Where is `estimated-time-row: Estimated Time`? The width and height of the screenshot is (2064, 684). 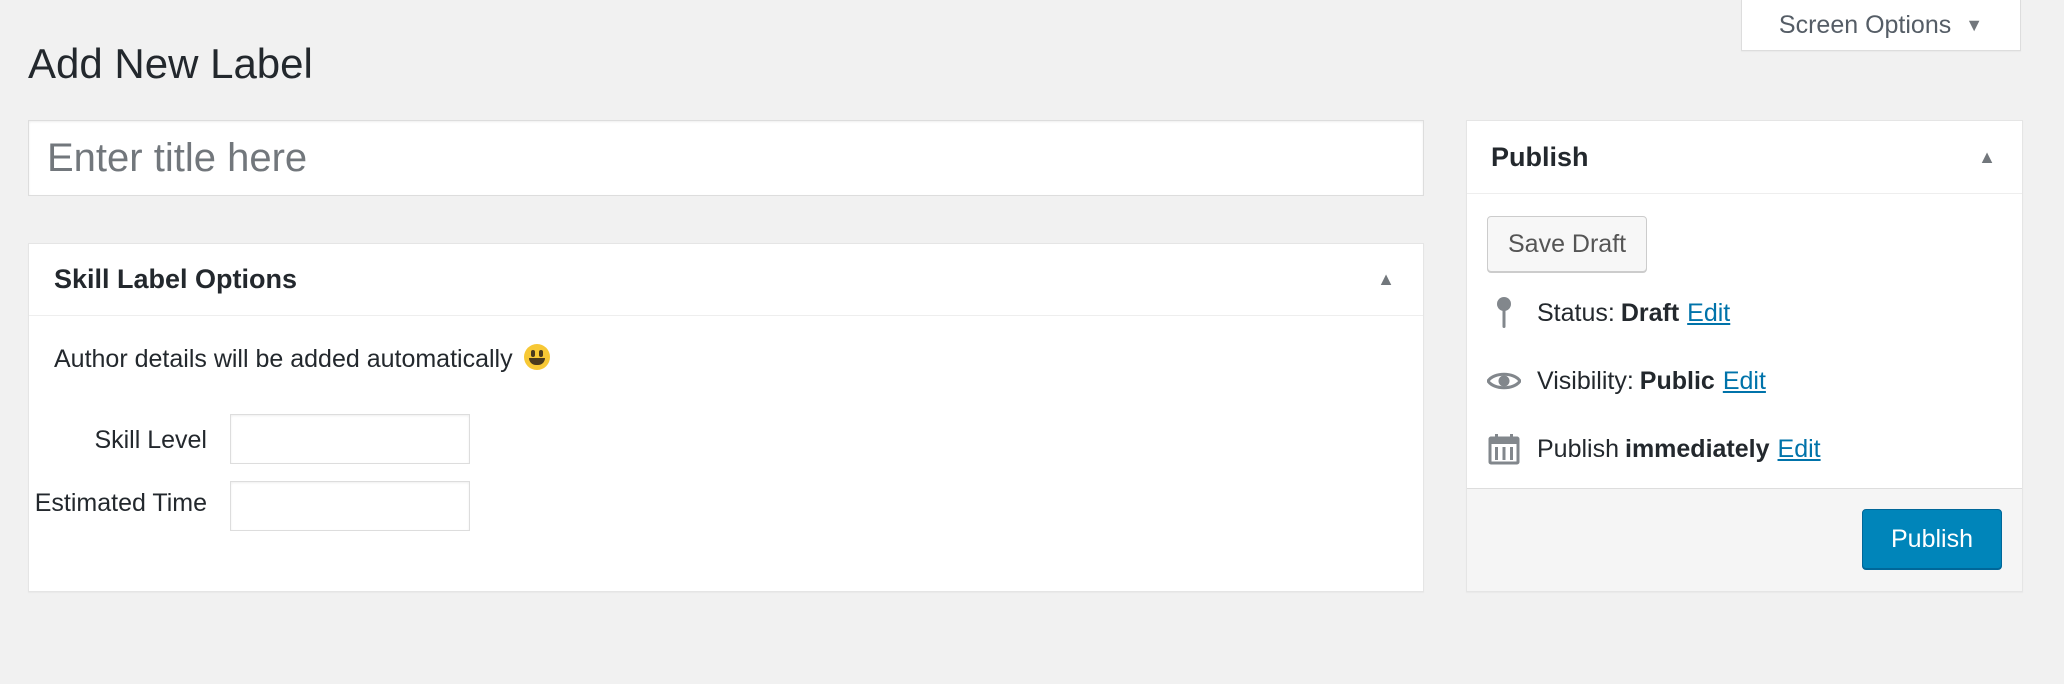 estimated-time-row: Estimated Time is located at coordinates (249, 506).